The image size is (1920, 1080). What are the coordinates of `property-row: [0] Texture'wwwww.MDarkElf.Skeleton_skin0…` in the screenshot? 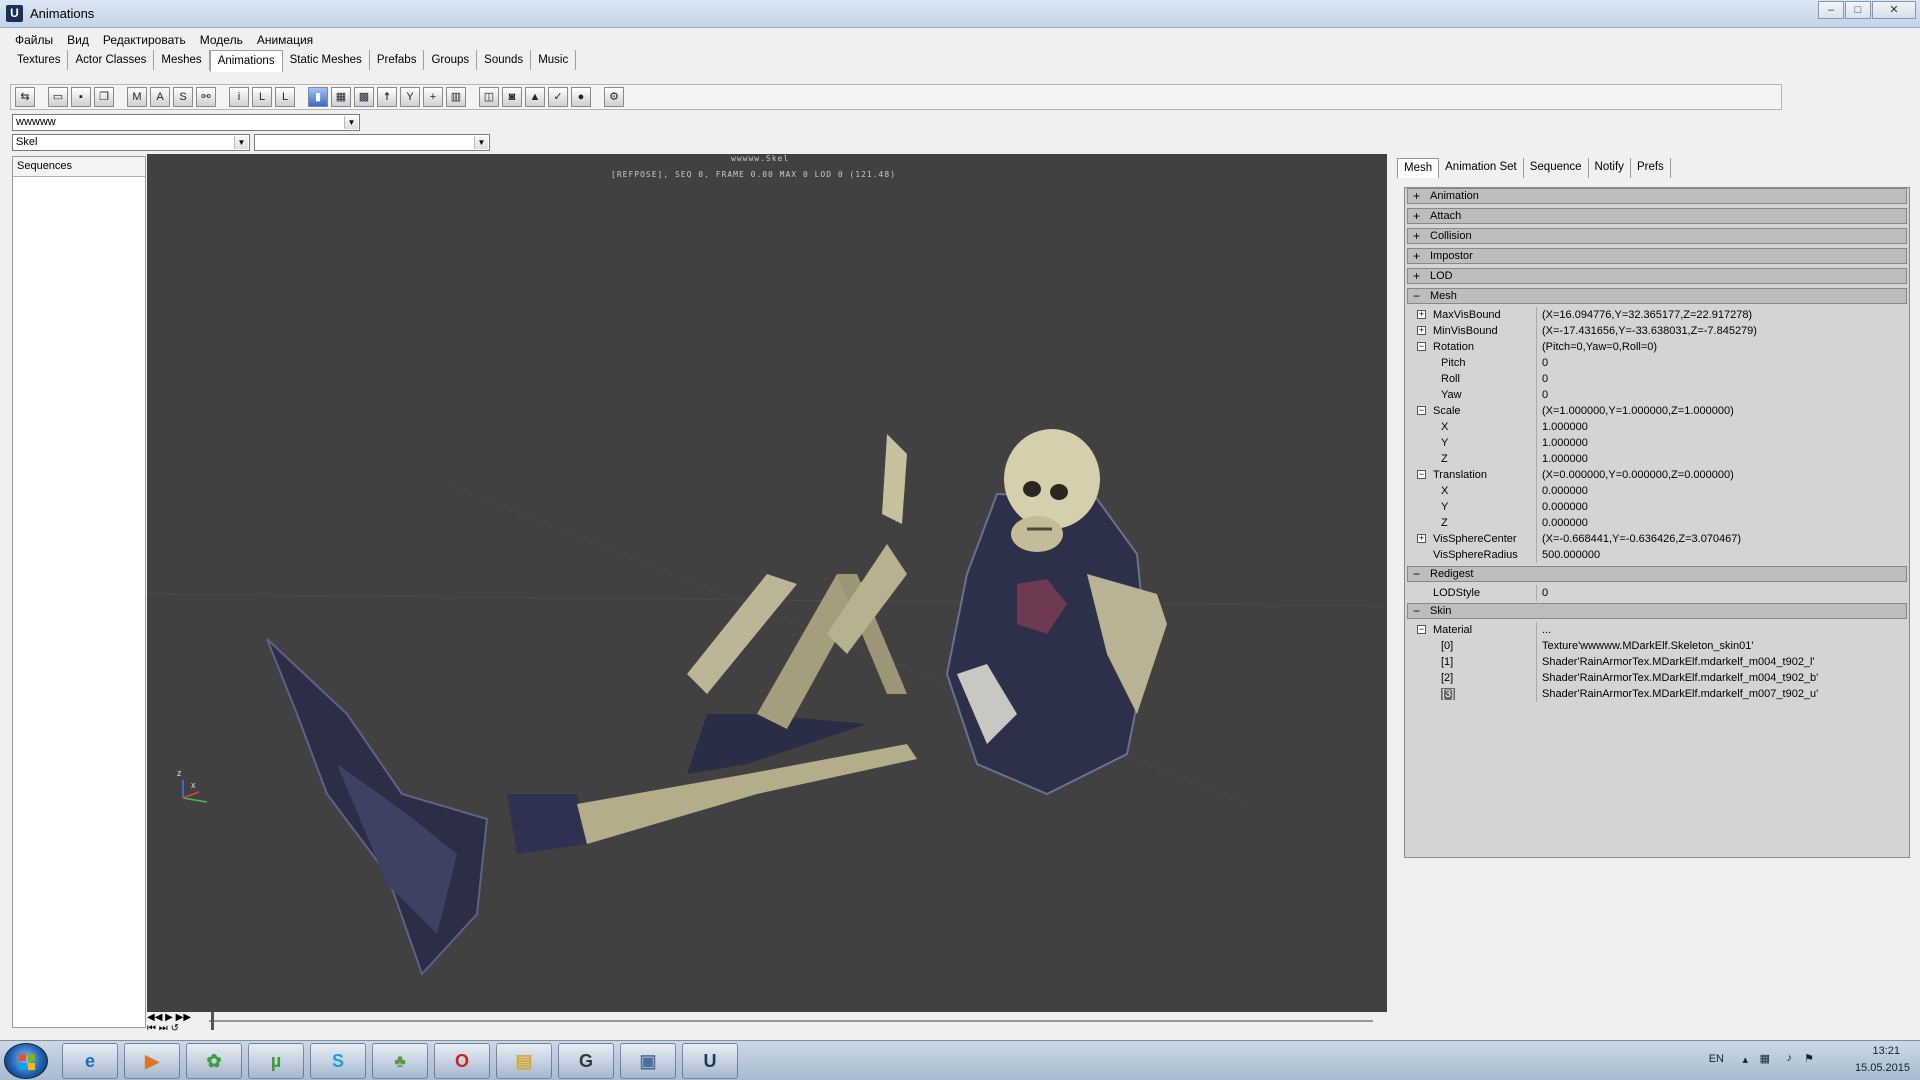 It's located at (1657, 646).